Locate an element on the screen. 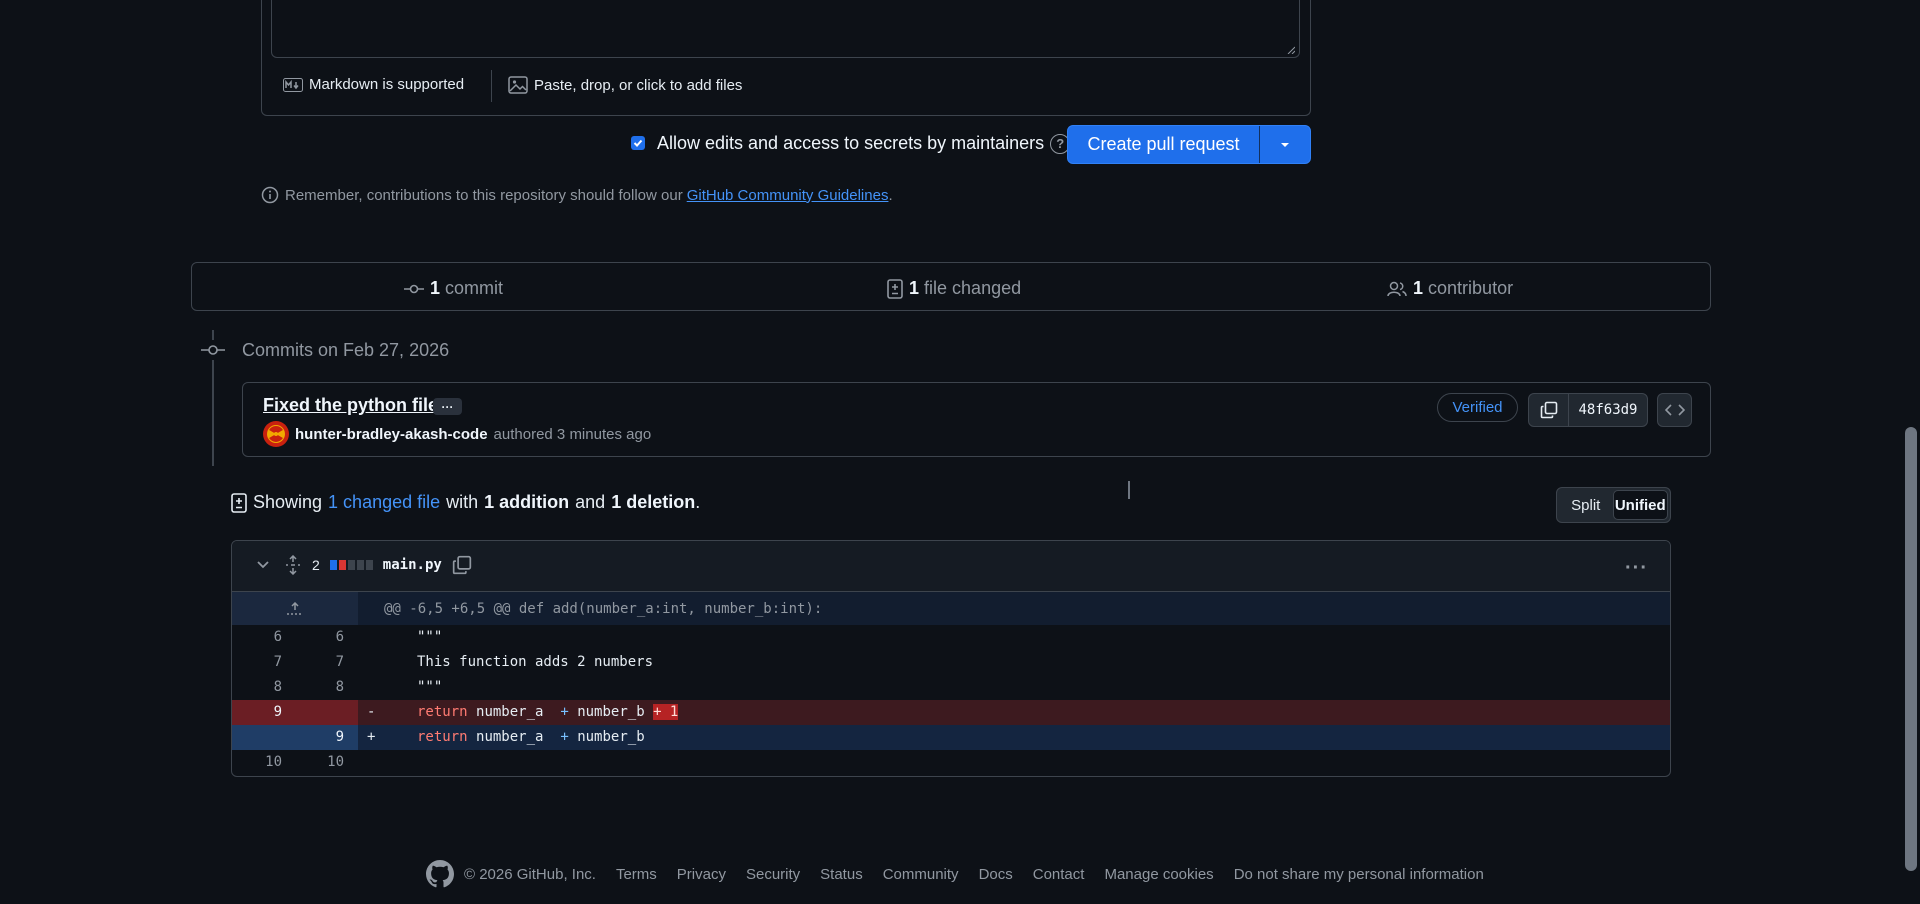  footer-link-privacy: Privacy is located at coordinates (701, 874).